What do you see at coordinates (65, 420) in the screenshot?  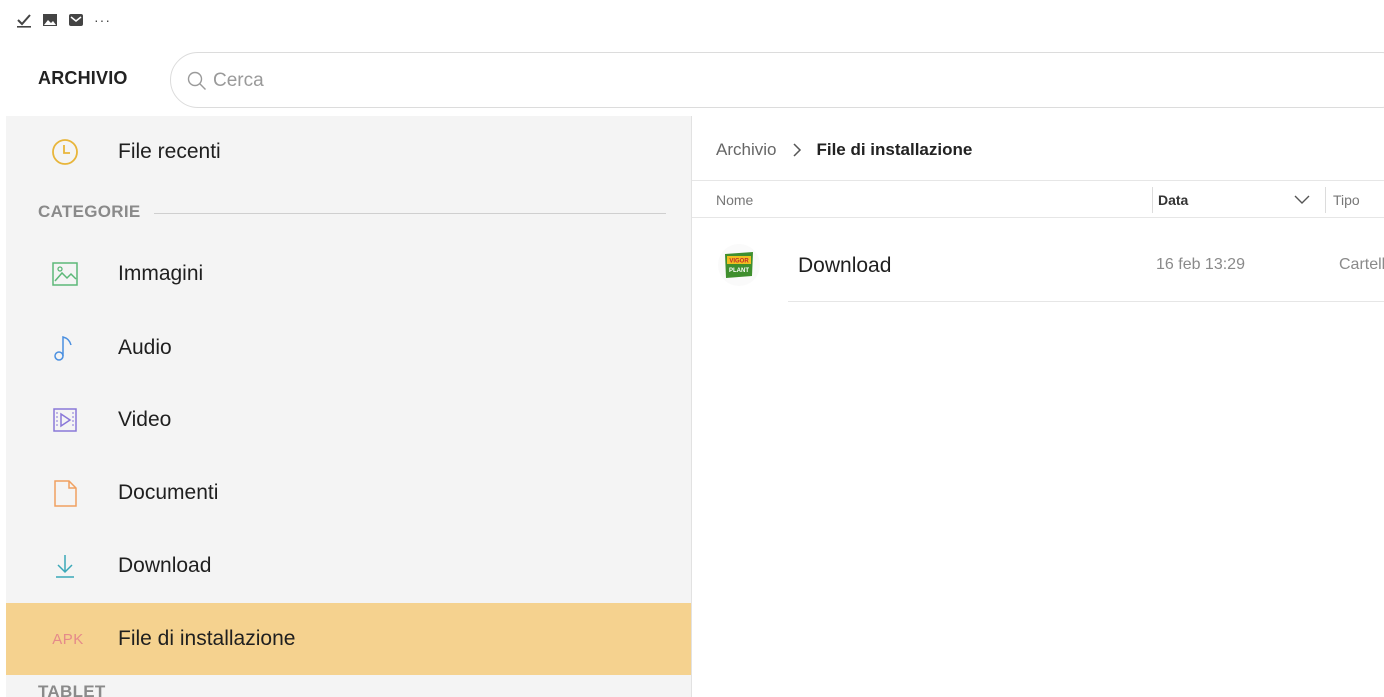 I see `video-icon` at bounding box center [65, 420].